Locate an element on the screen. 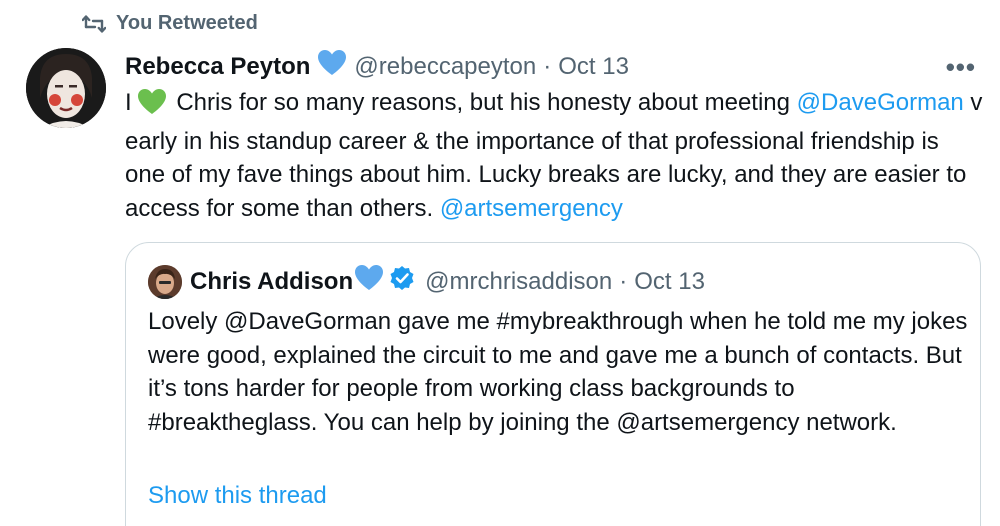  quote-author-handle: @mrchrisaddison is located at coordinates (518, 282).